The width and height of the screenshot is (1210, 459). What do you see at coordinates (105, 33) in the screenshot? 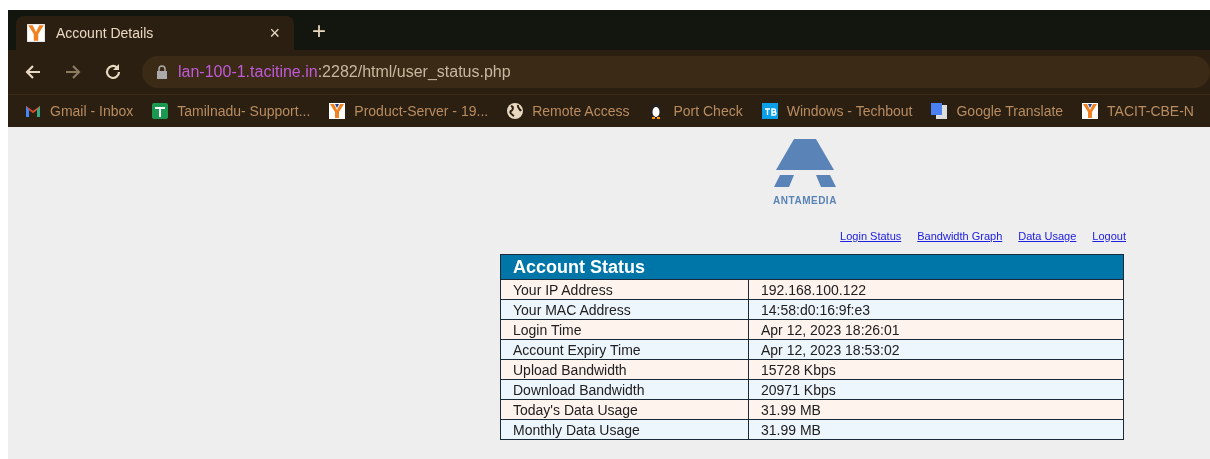
I see `tab-title: Account Details` at bounding box center [105, 33].